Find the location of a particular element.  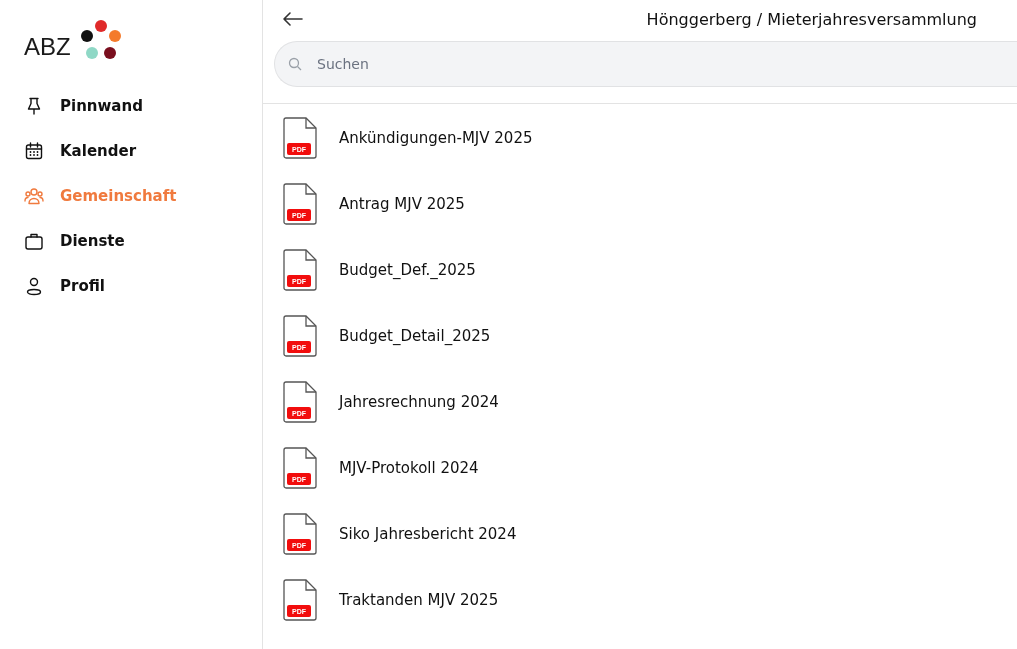

nav-item: Dienste is located at coordinates (131, 240).